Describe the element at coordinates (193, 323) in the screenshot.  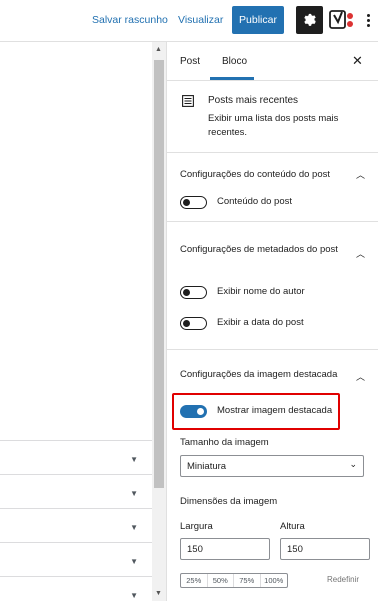
I see `post-date-toggle` at that location.